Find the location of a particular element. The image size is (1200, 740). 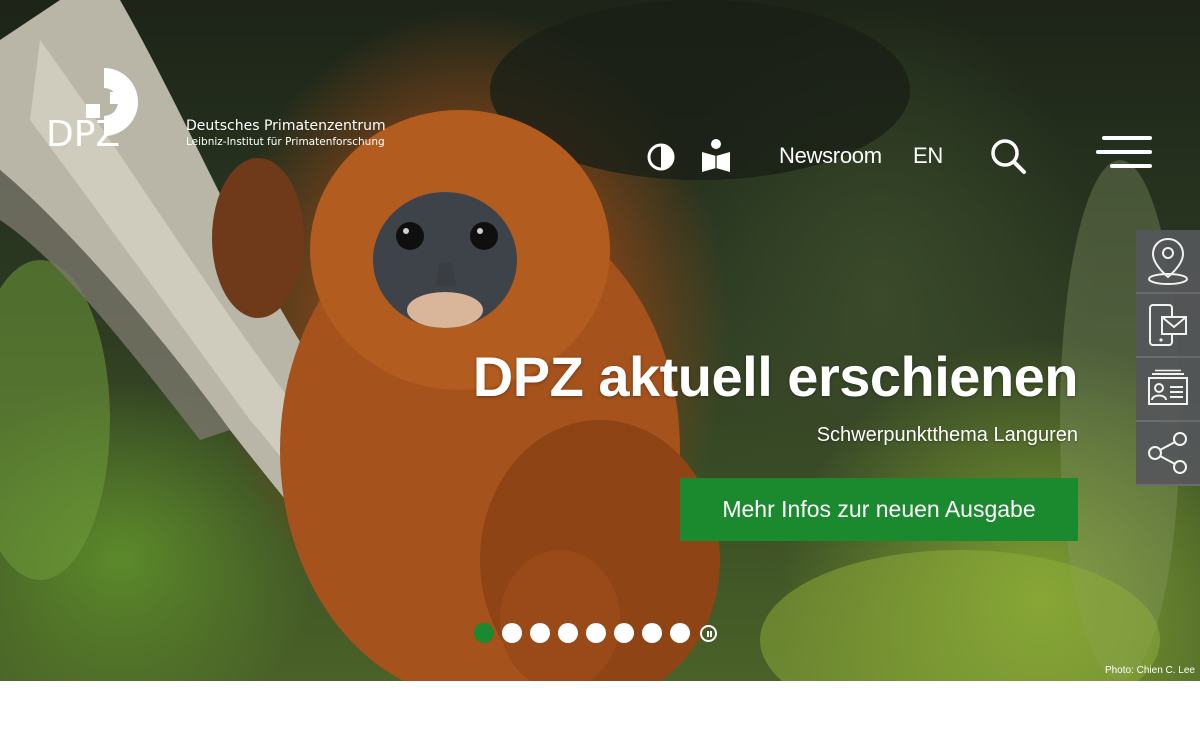

side-contact-mail-button is located at coordinates (1168, 326).